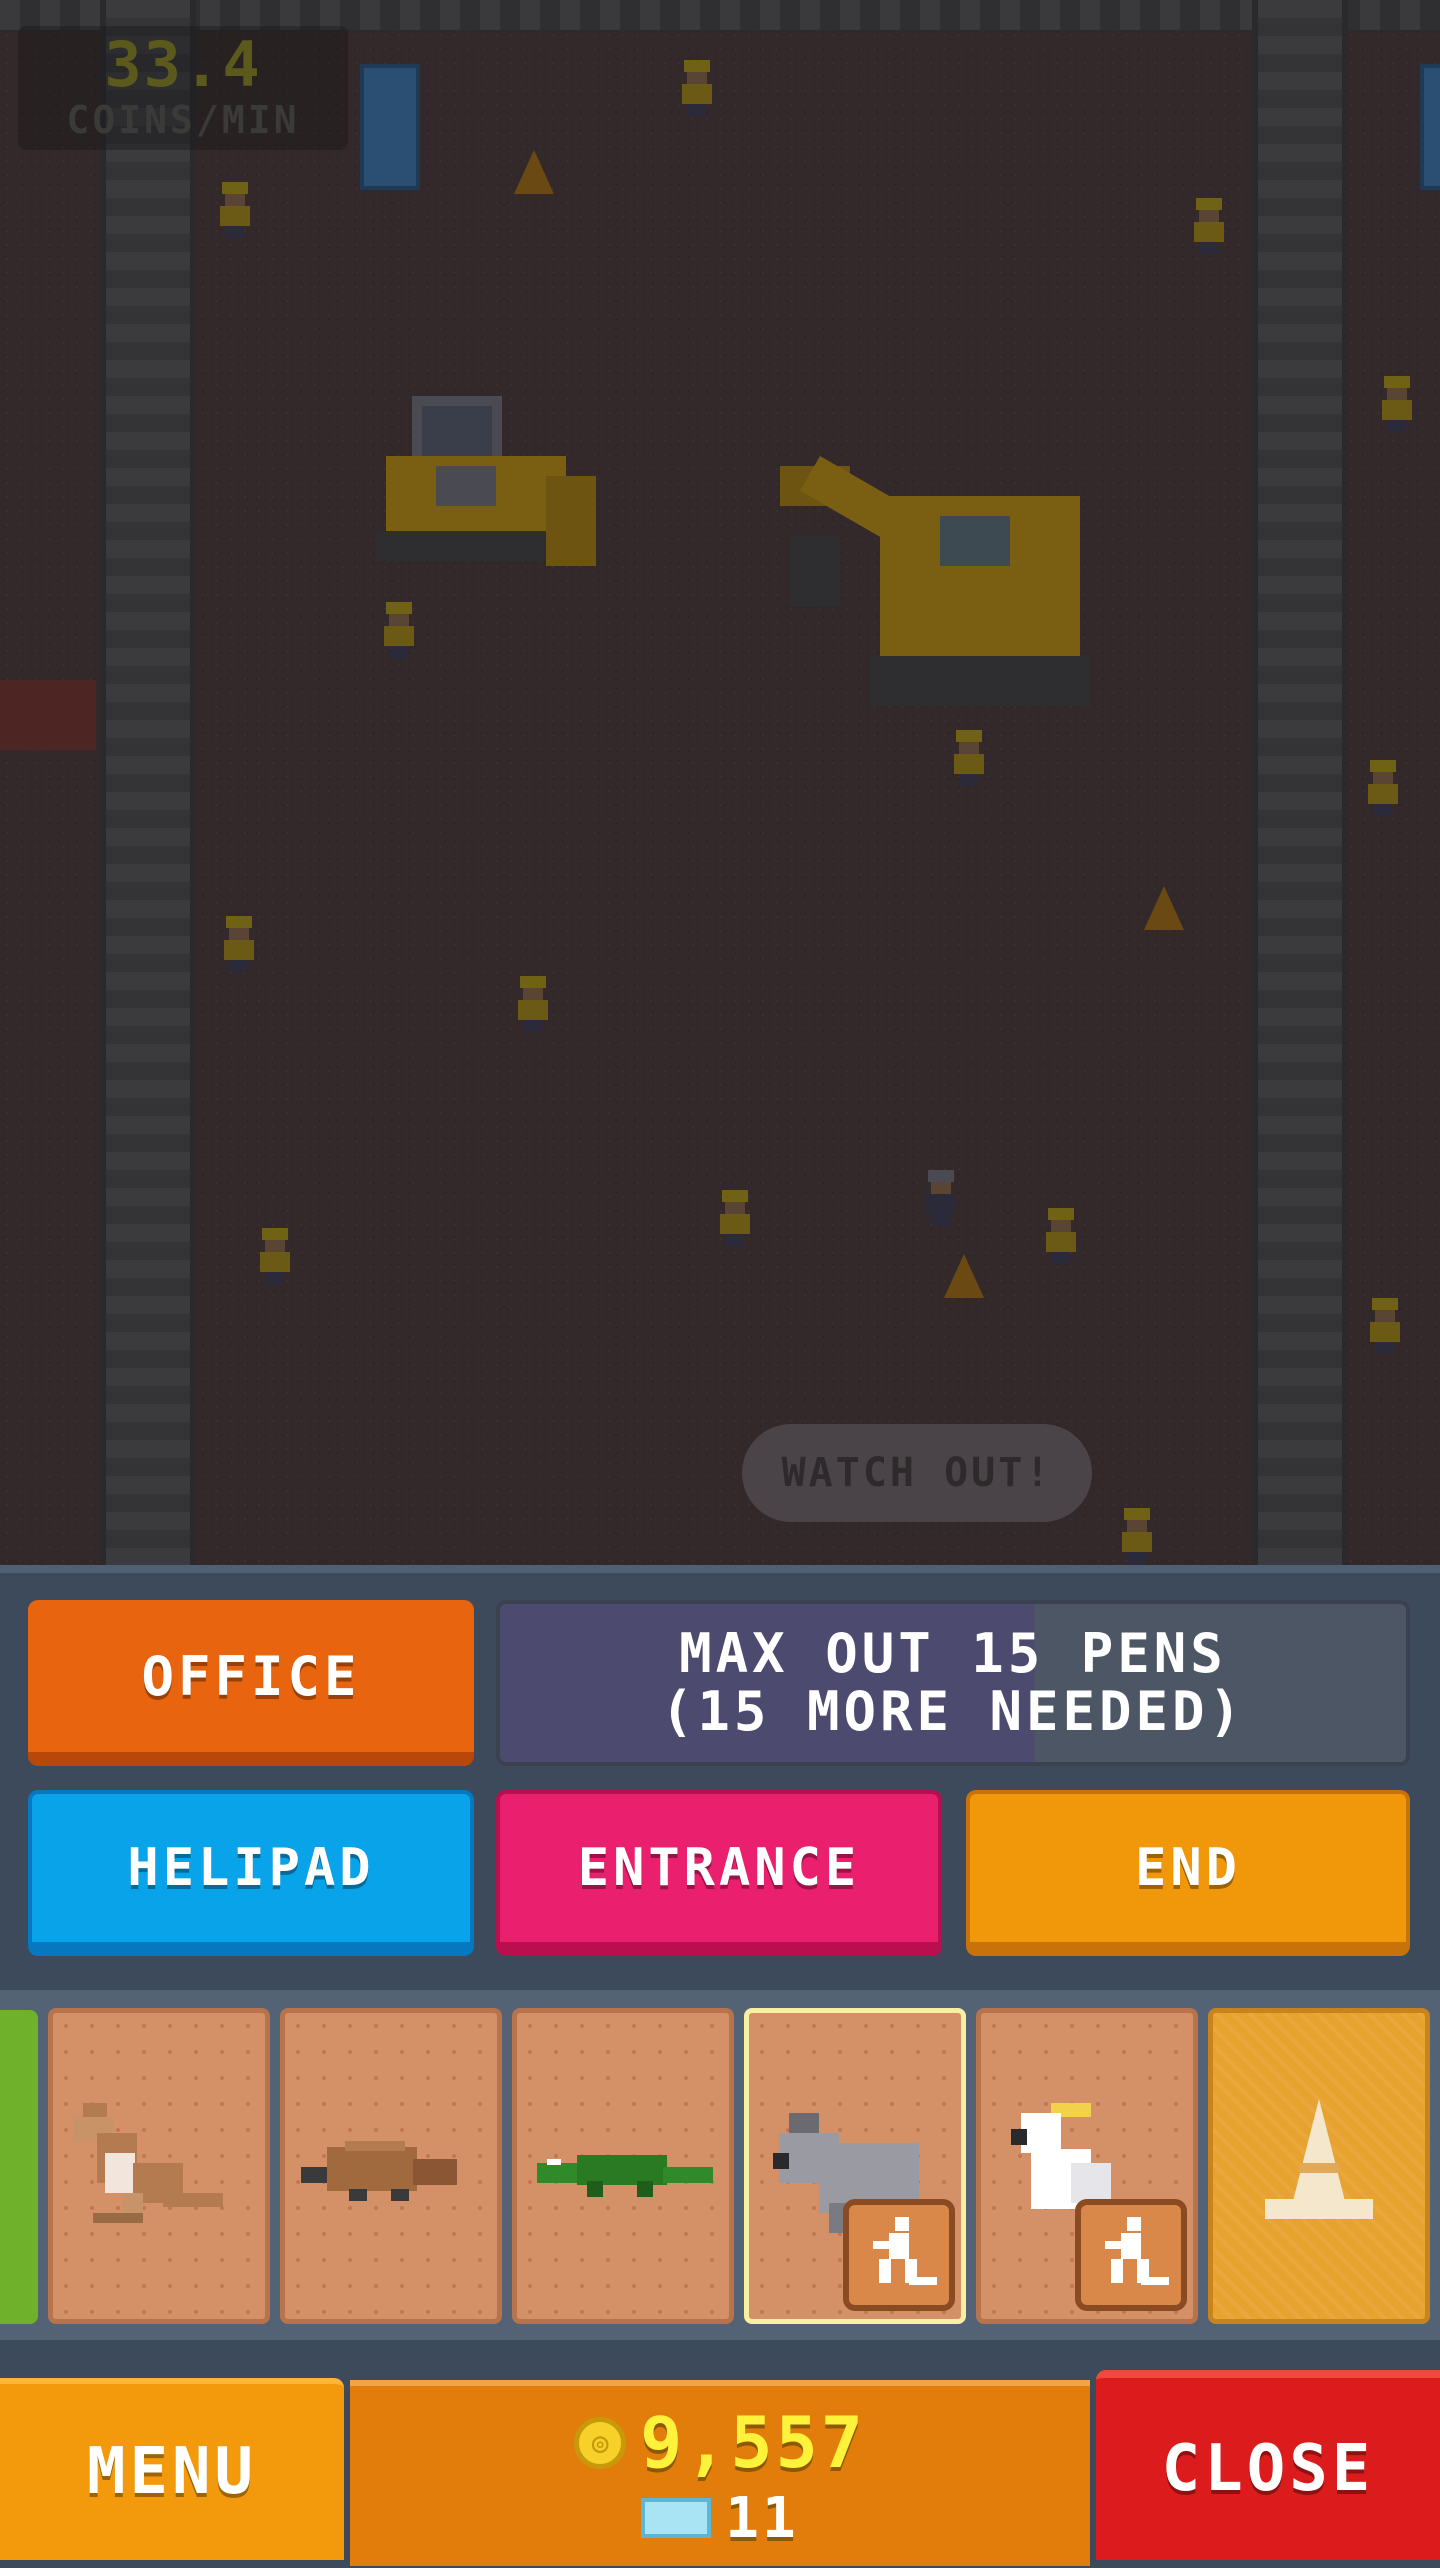 The image size is (1440, 2568). I want to click on menu-button: MENU, so click(172, 2469).